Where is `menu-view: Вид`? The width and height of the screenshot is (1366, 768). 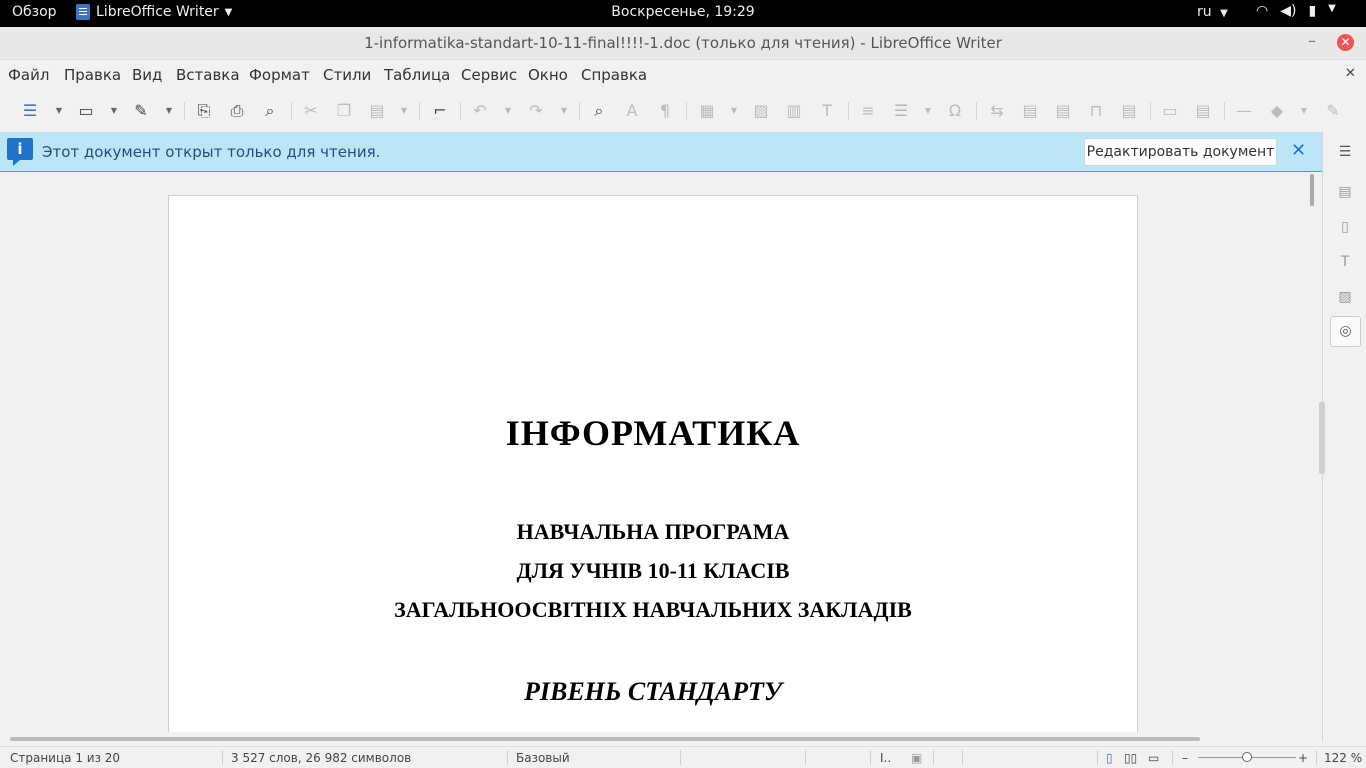 menu-view: Вид is located at coordinates (147, 75).